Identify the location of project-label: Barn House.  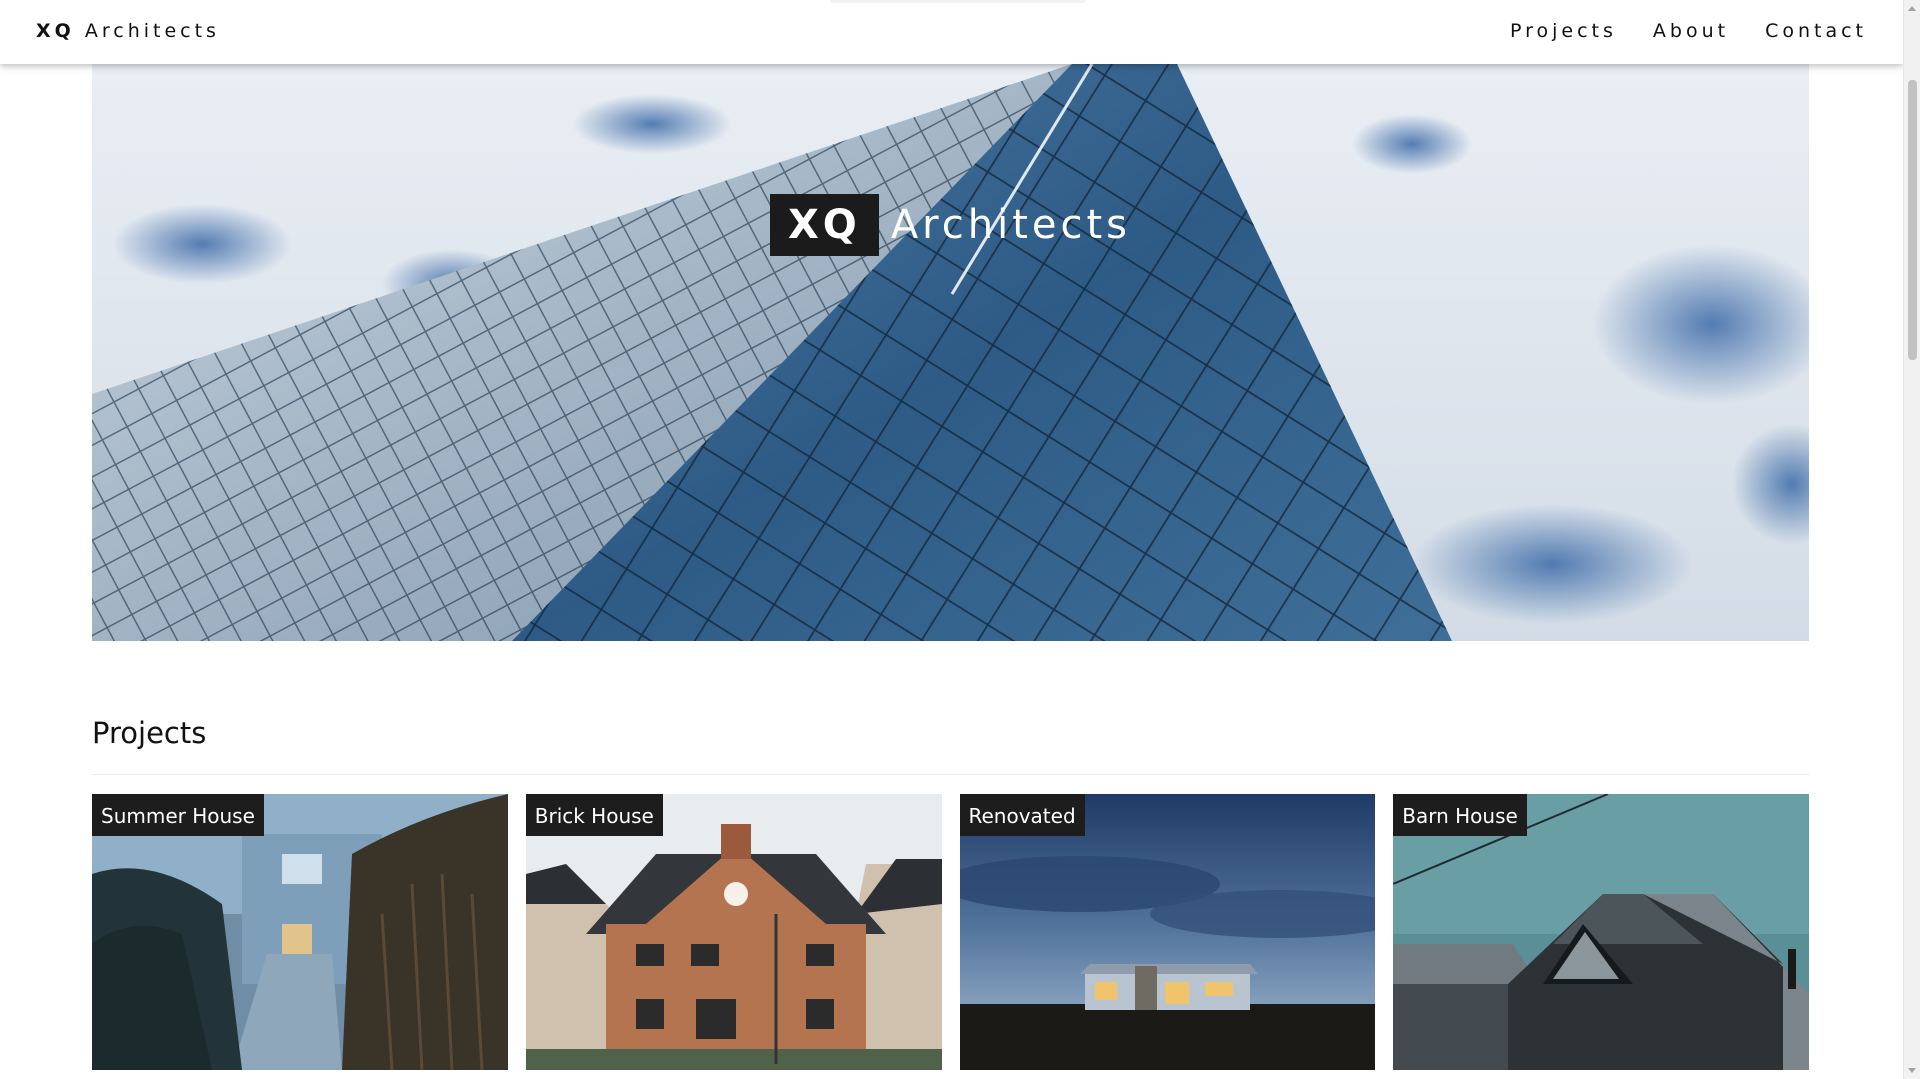
(1460, 815).